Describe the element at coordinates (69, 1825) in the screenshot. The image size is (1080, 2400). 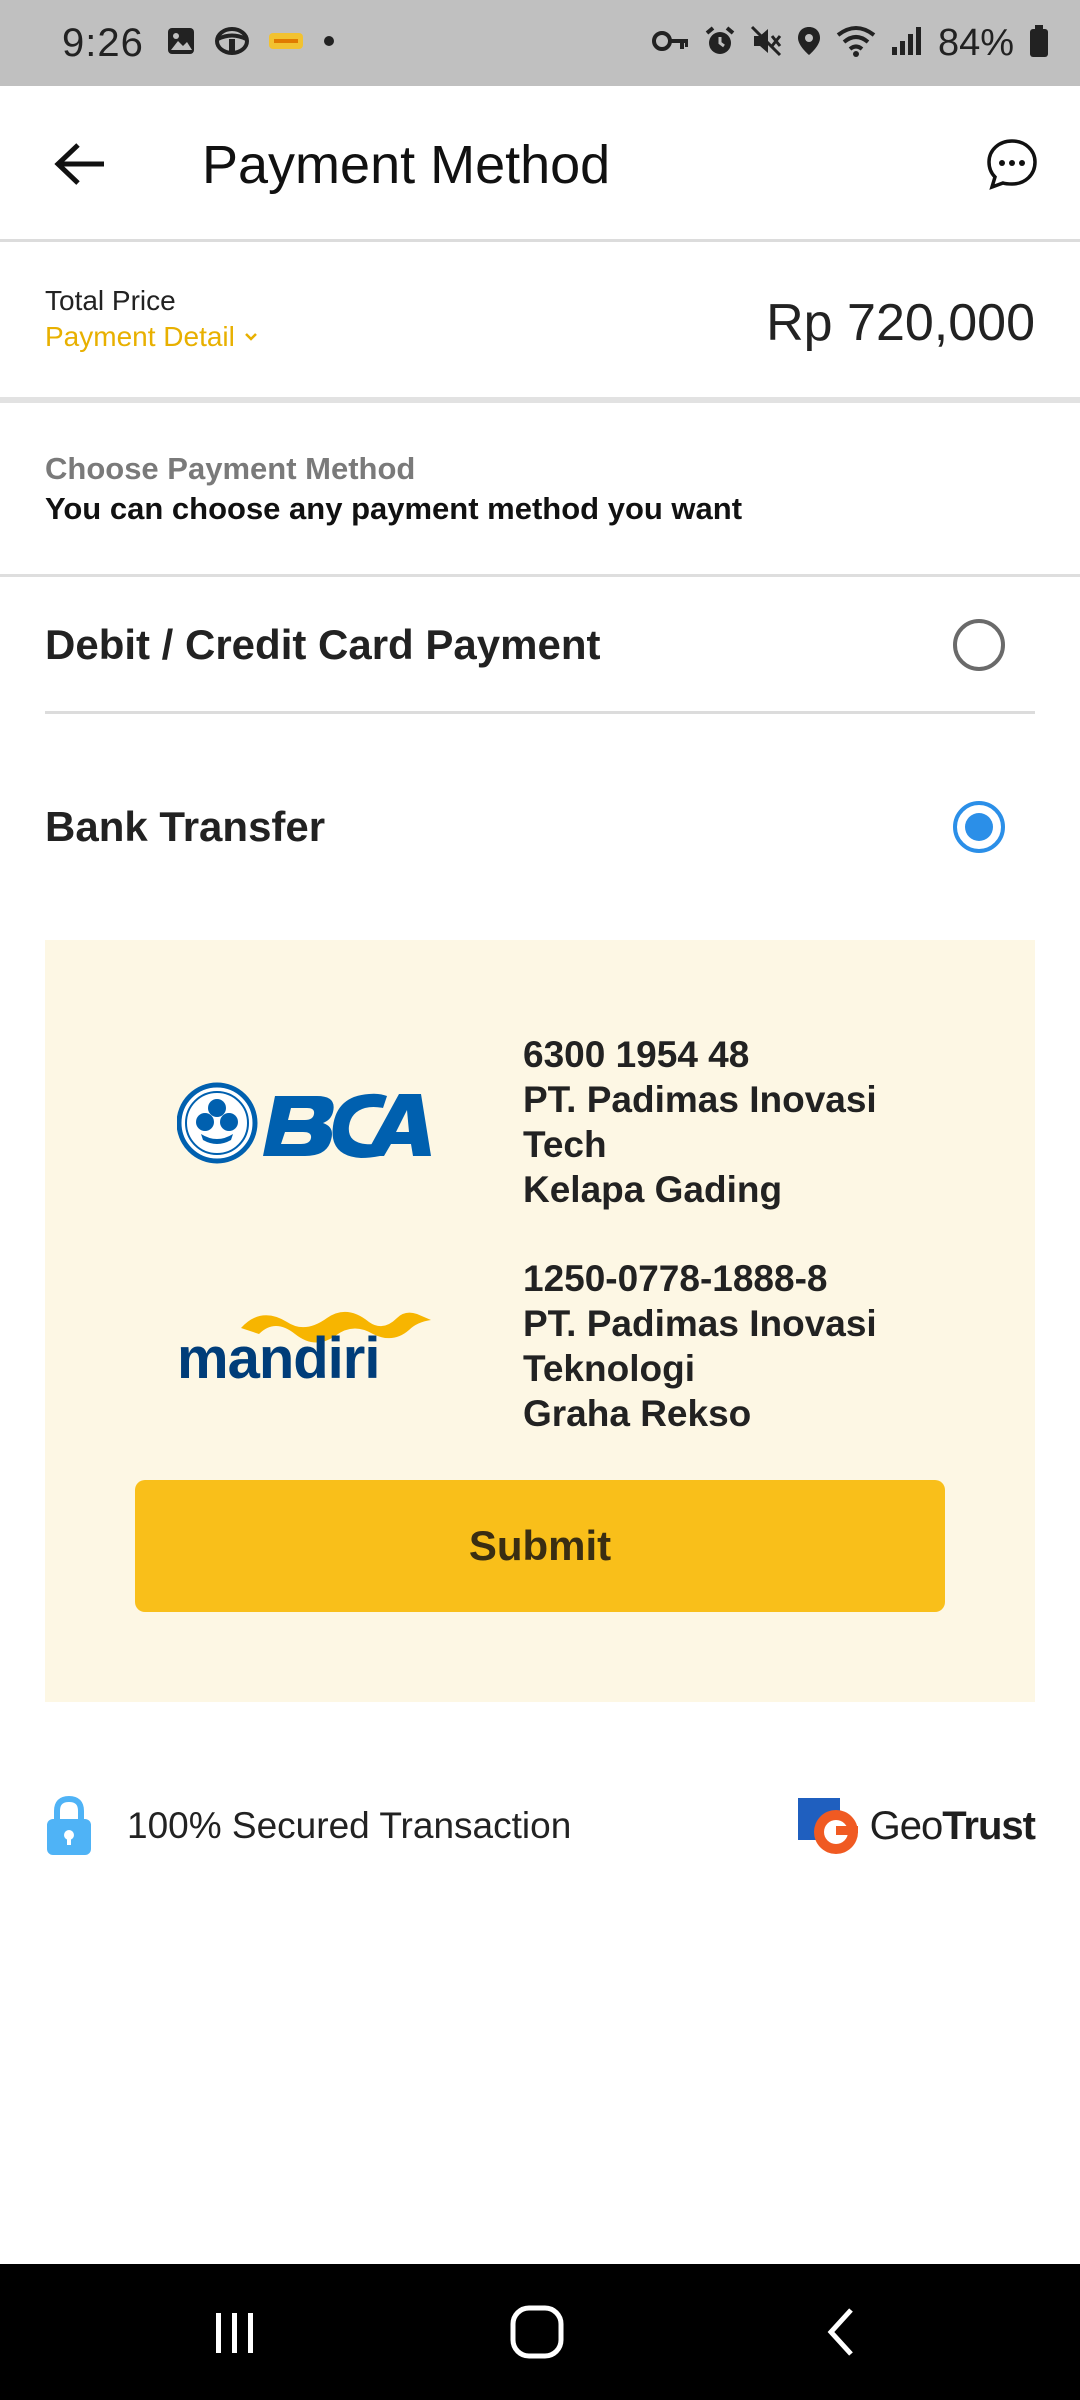
I see `lock-icon` at that location.